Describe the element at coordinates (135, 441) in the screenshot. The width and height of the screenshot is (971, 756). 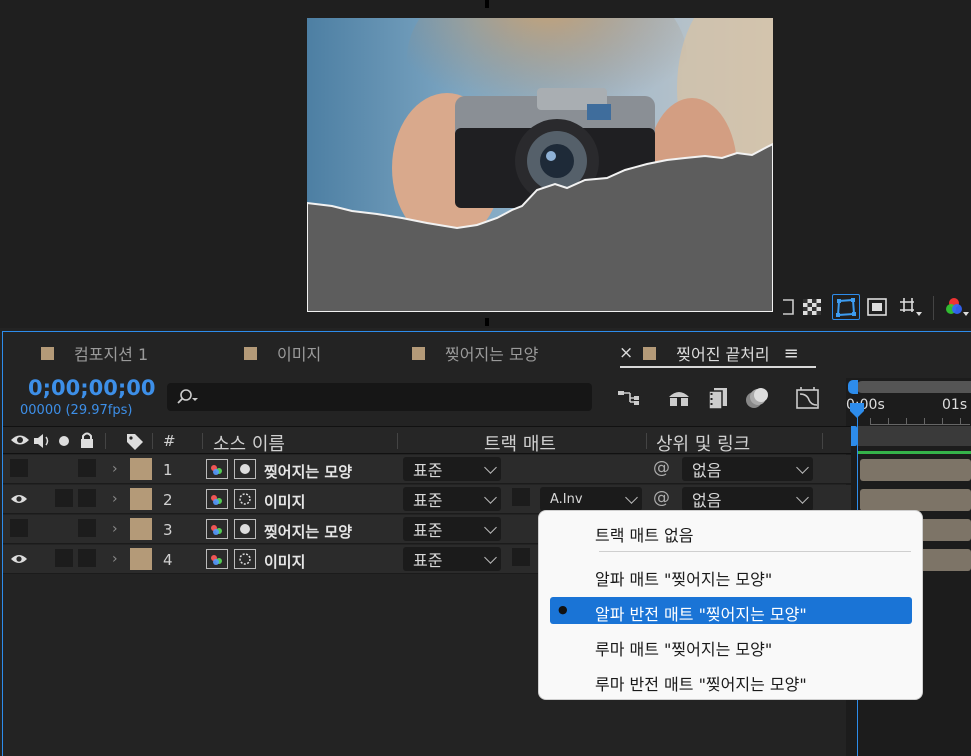
I see `label-tag-icon` at that location.